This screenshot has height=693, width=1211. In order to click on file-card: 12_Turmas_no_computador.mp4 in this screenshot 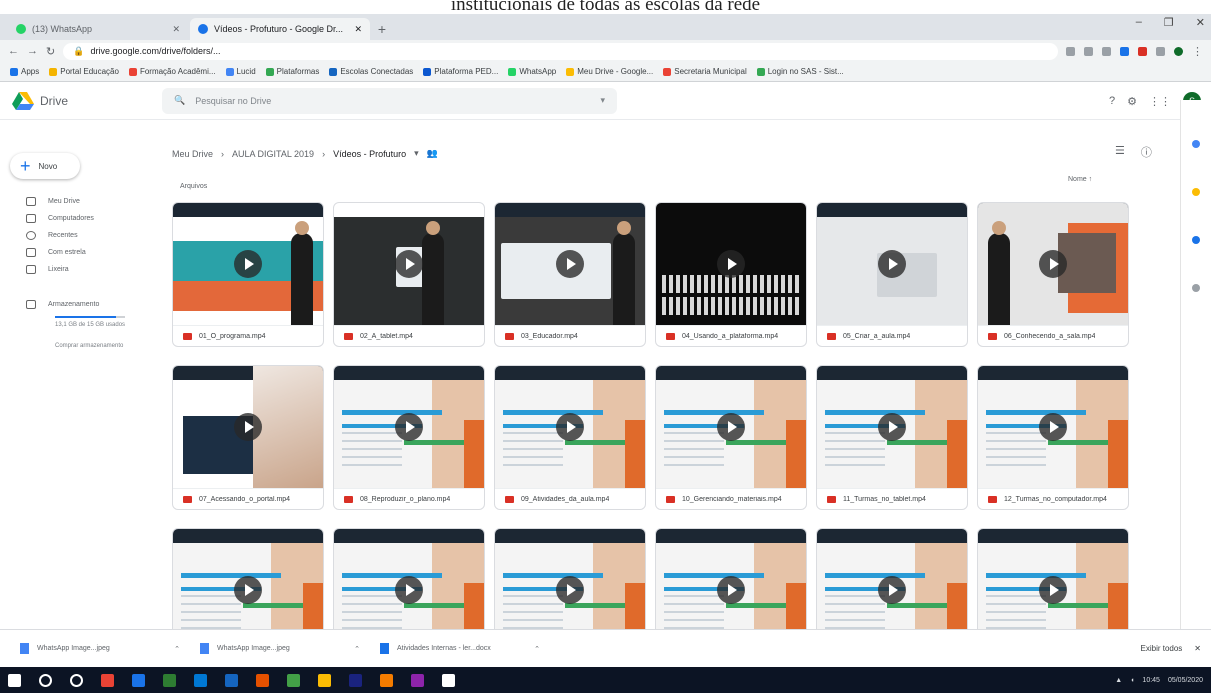, I will do `click(1053, 437)`.